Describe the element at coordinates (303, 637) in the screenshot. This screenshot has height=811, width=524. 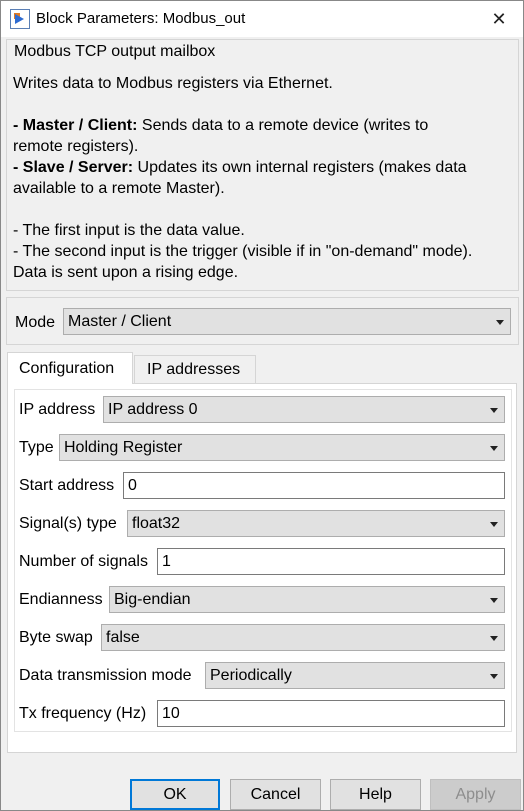
I see `byte-swap-select: false` at that location.